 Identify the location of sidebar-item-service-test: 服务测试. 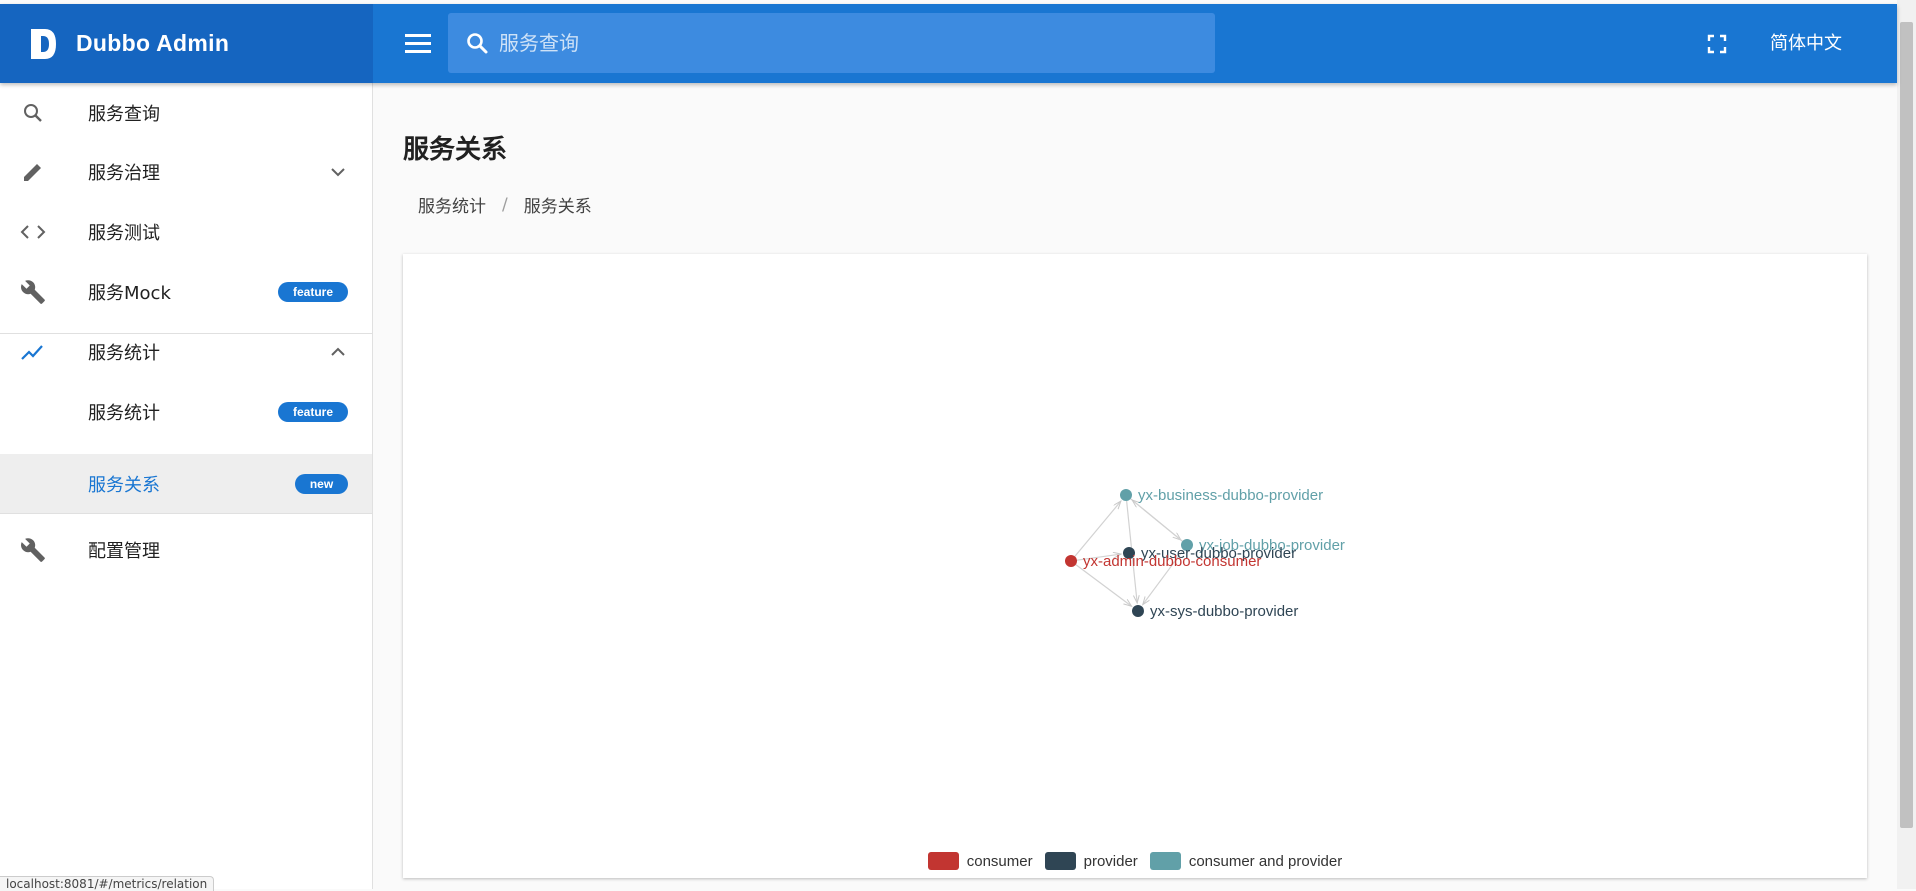
(186, 232).